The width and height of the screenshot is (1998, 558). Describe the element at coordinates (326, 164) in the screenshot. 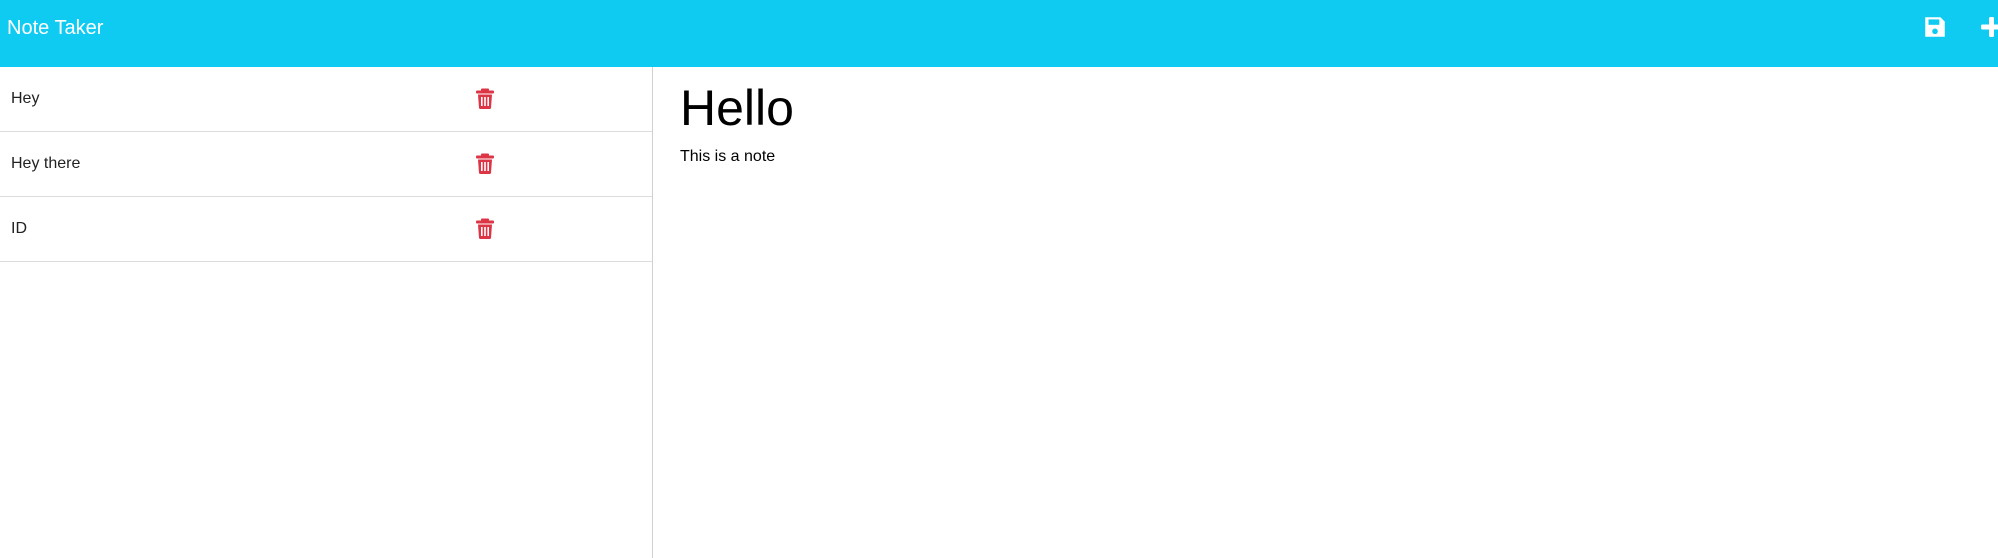

I see `list-item: Hey there` at that location.